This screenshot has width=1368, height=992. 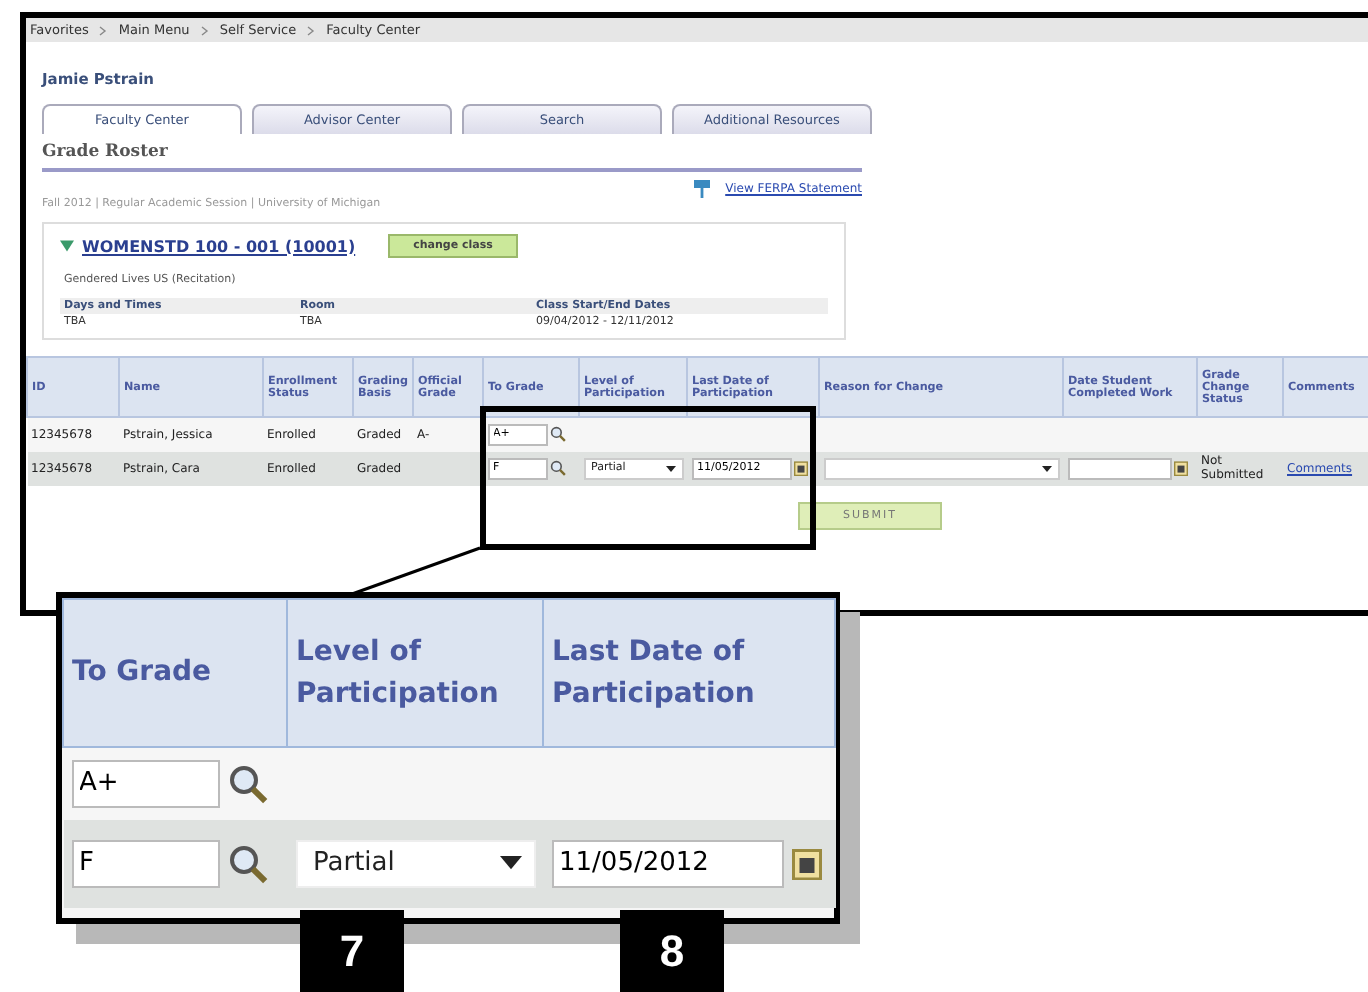 What do you see at coordinates (672, 951) in the screenshot?
I see `step-number: 8` at bounding box center [672, 951].